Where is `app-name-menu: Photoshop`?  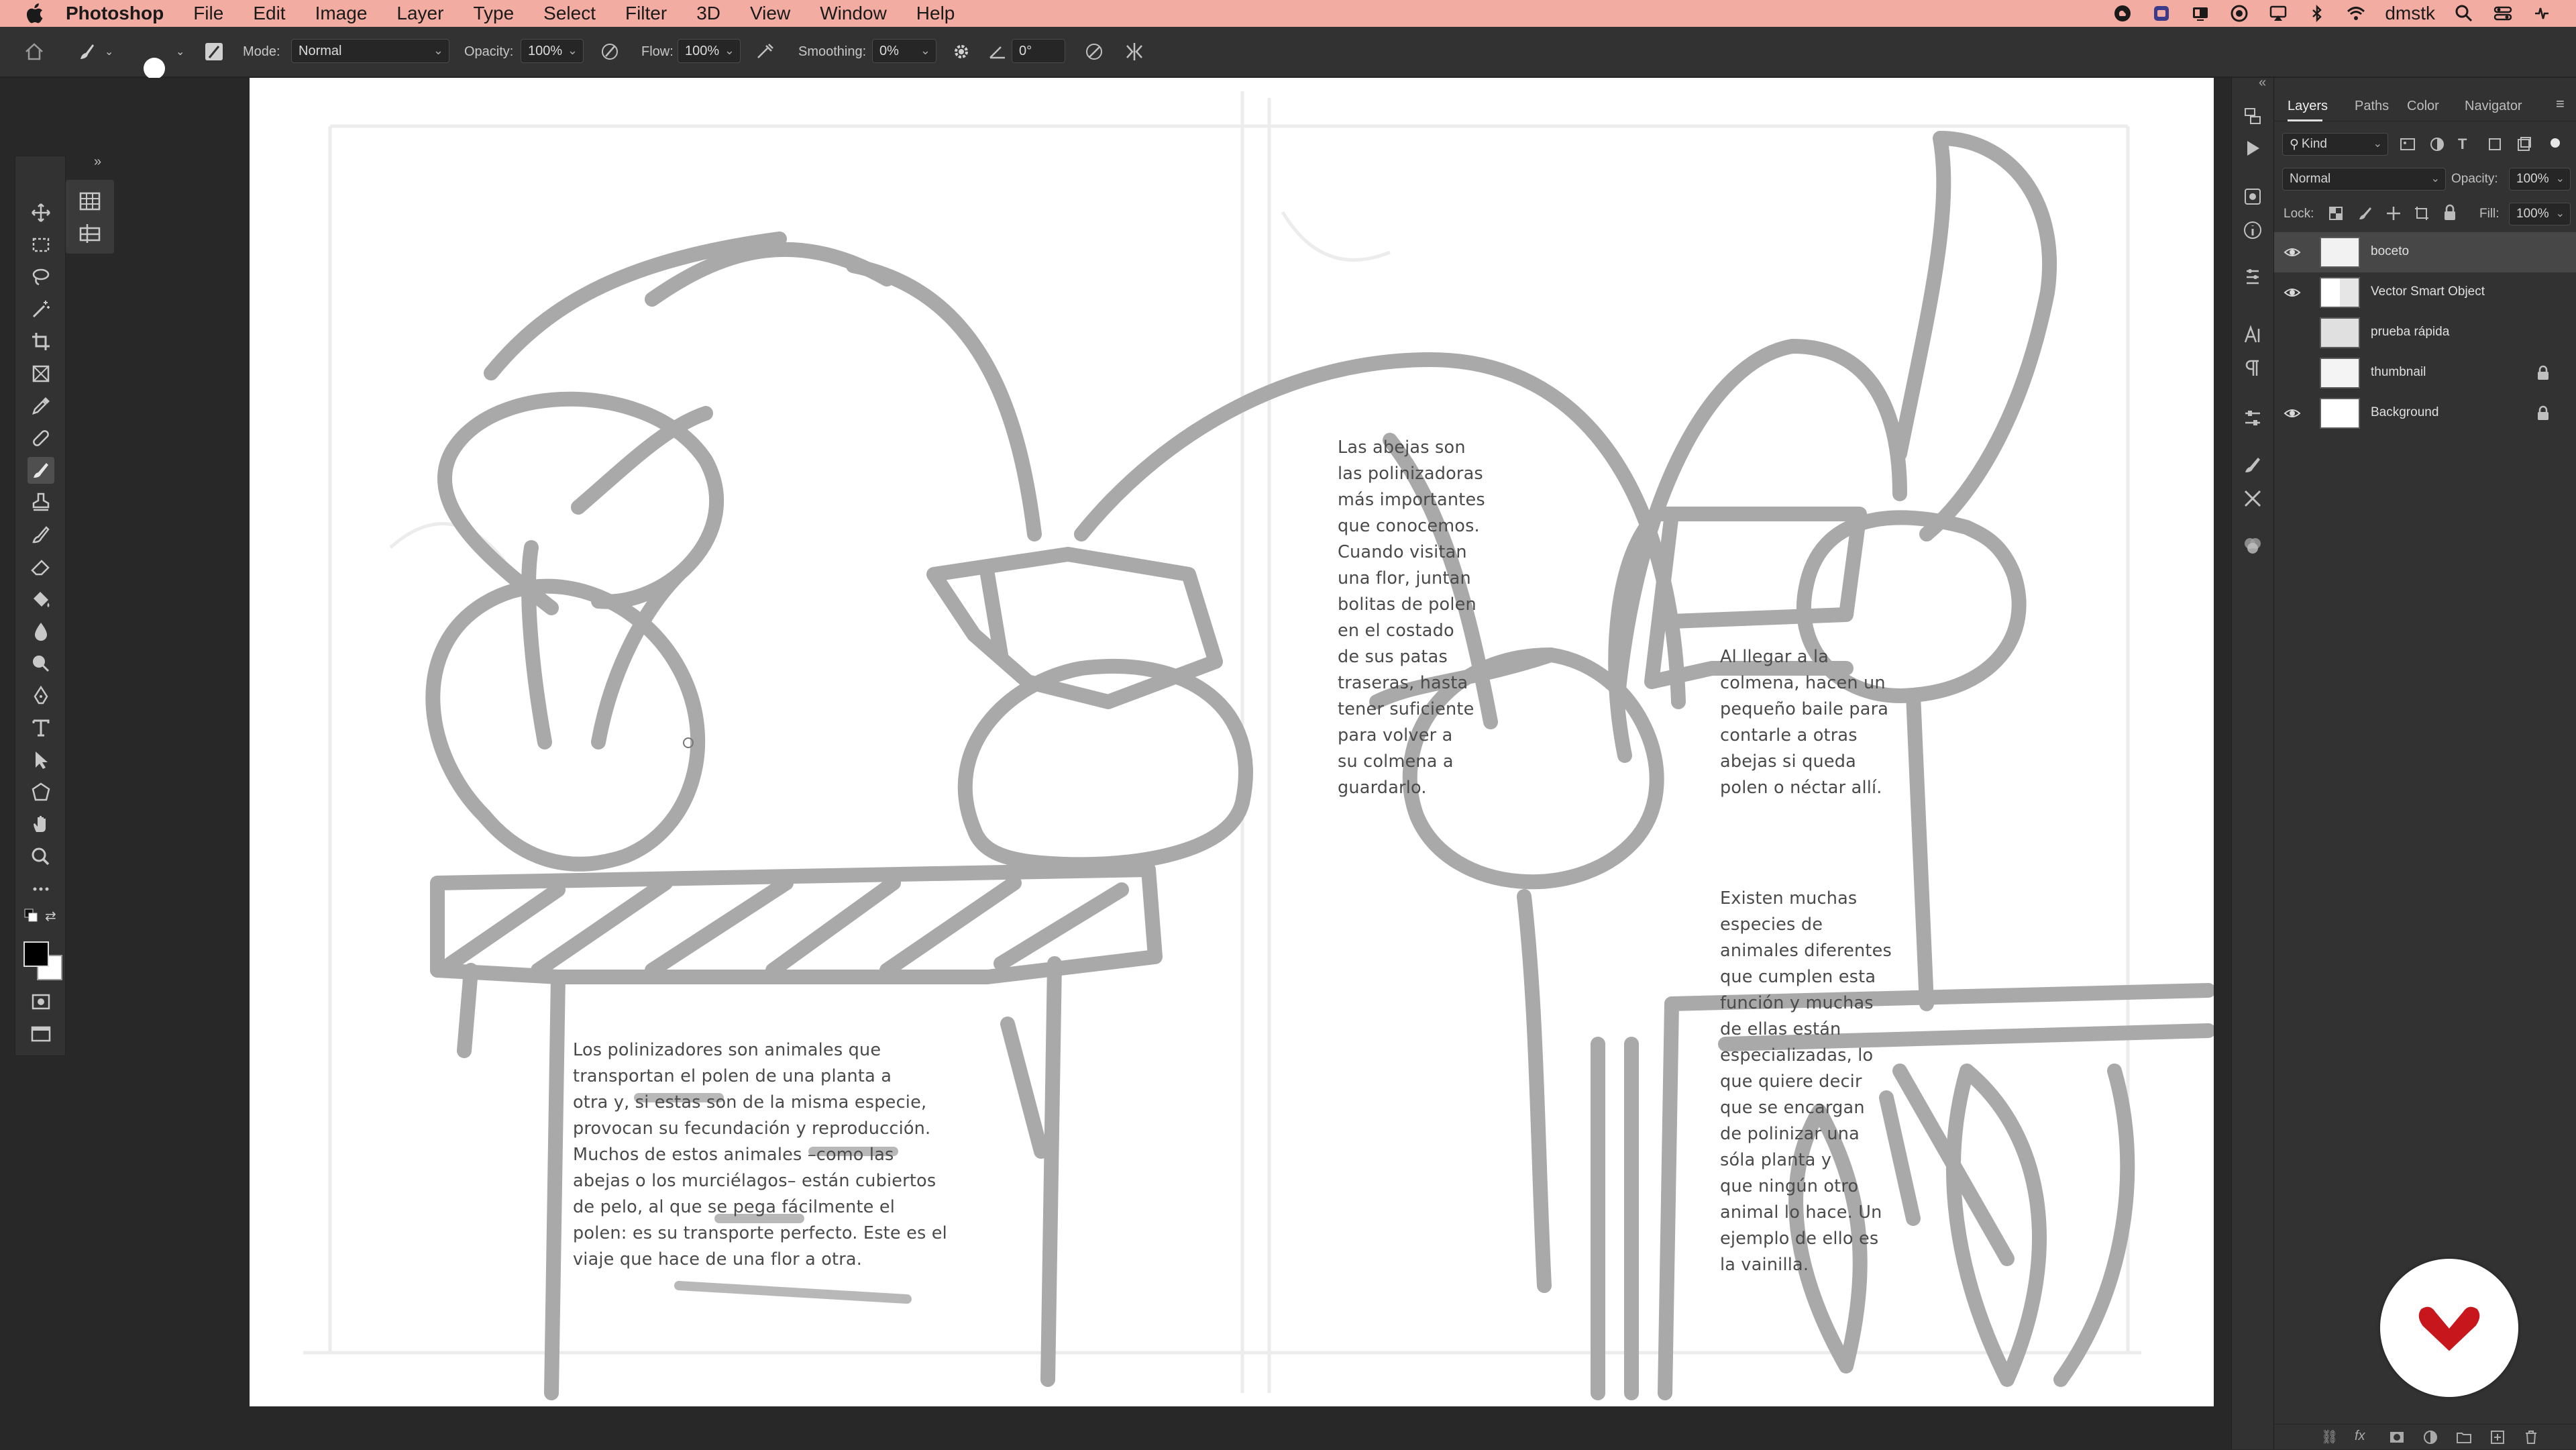
app-name-menu: Photoshop is located at coordinates (115, 14).